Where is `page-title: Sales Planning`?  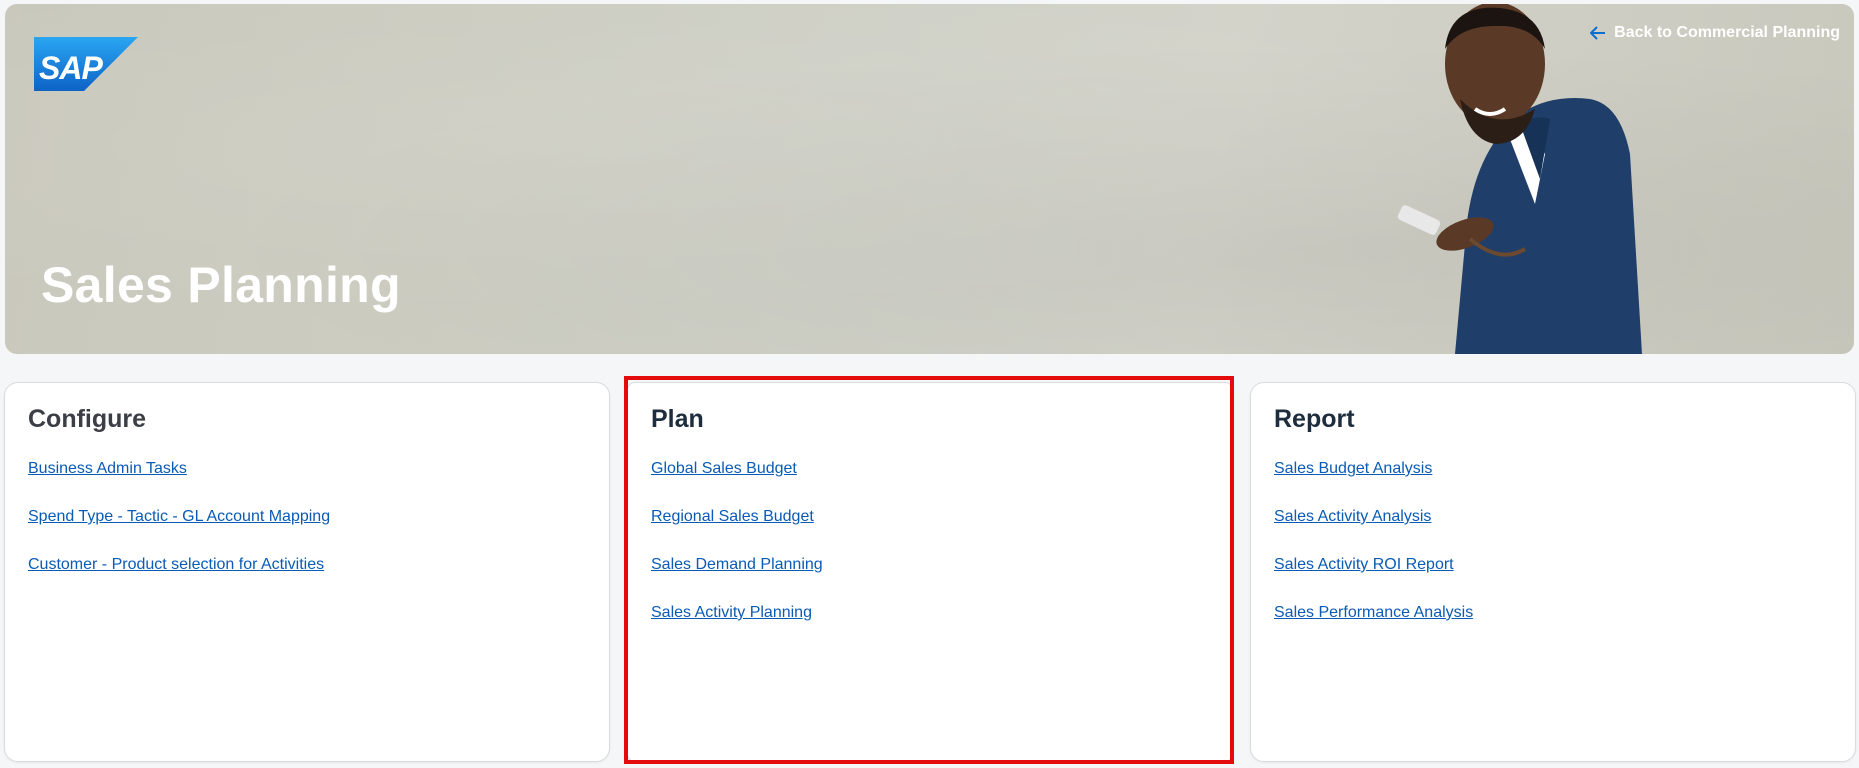
page-title: Sales Planning is located at coordinates (221, 285).